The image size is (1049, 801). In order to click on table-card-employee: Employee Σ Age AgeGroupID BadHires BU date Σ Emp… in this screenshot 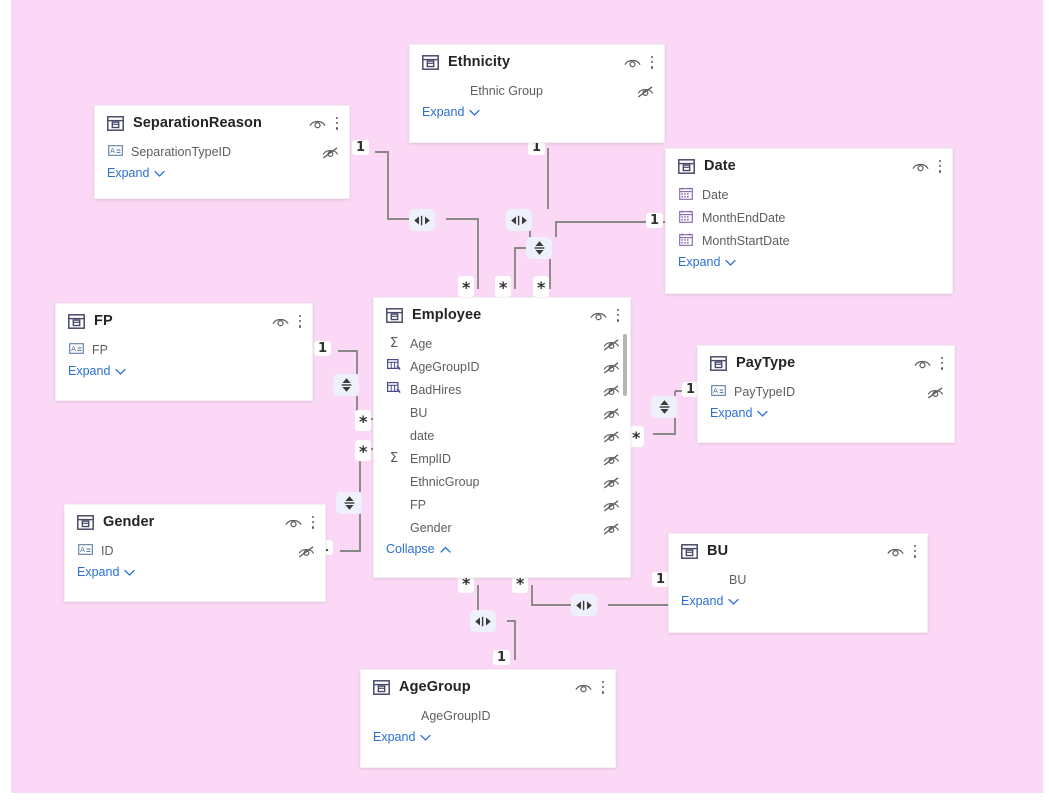, I will do `click(502, 437)`.